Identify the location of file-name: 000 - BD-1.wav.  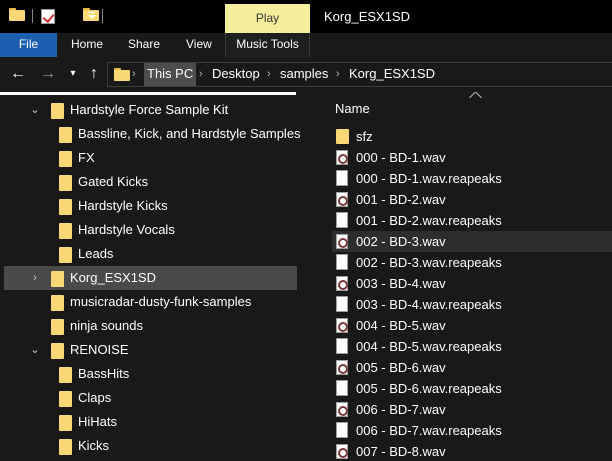
(401, 157).